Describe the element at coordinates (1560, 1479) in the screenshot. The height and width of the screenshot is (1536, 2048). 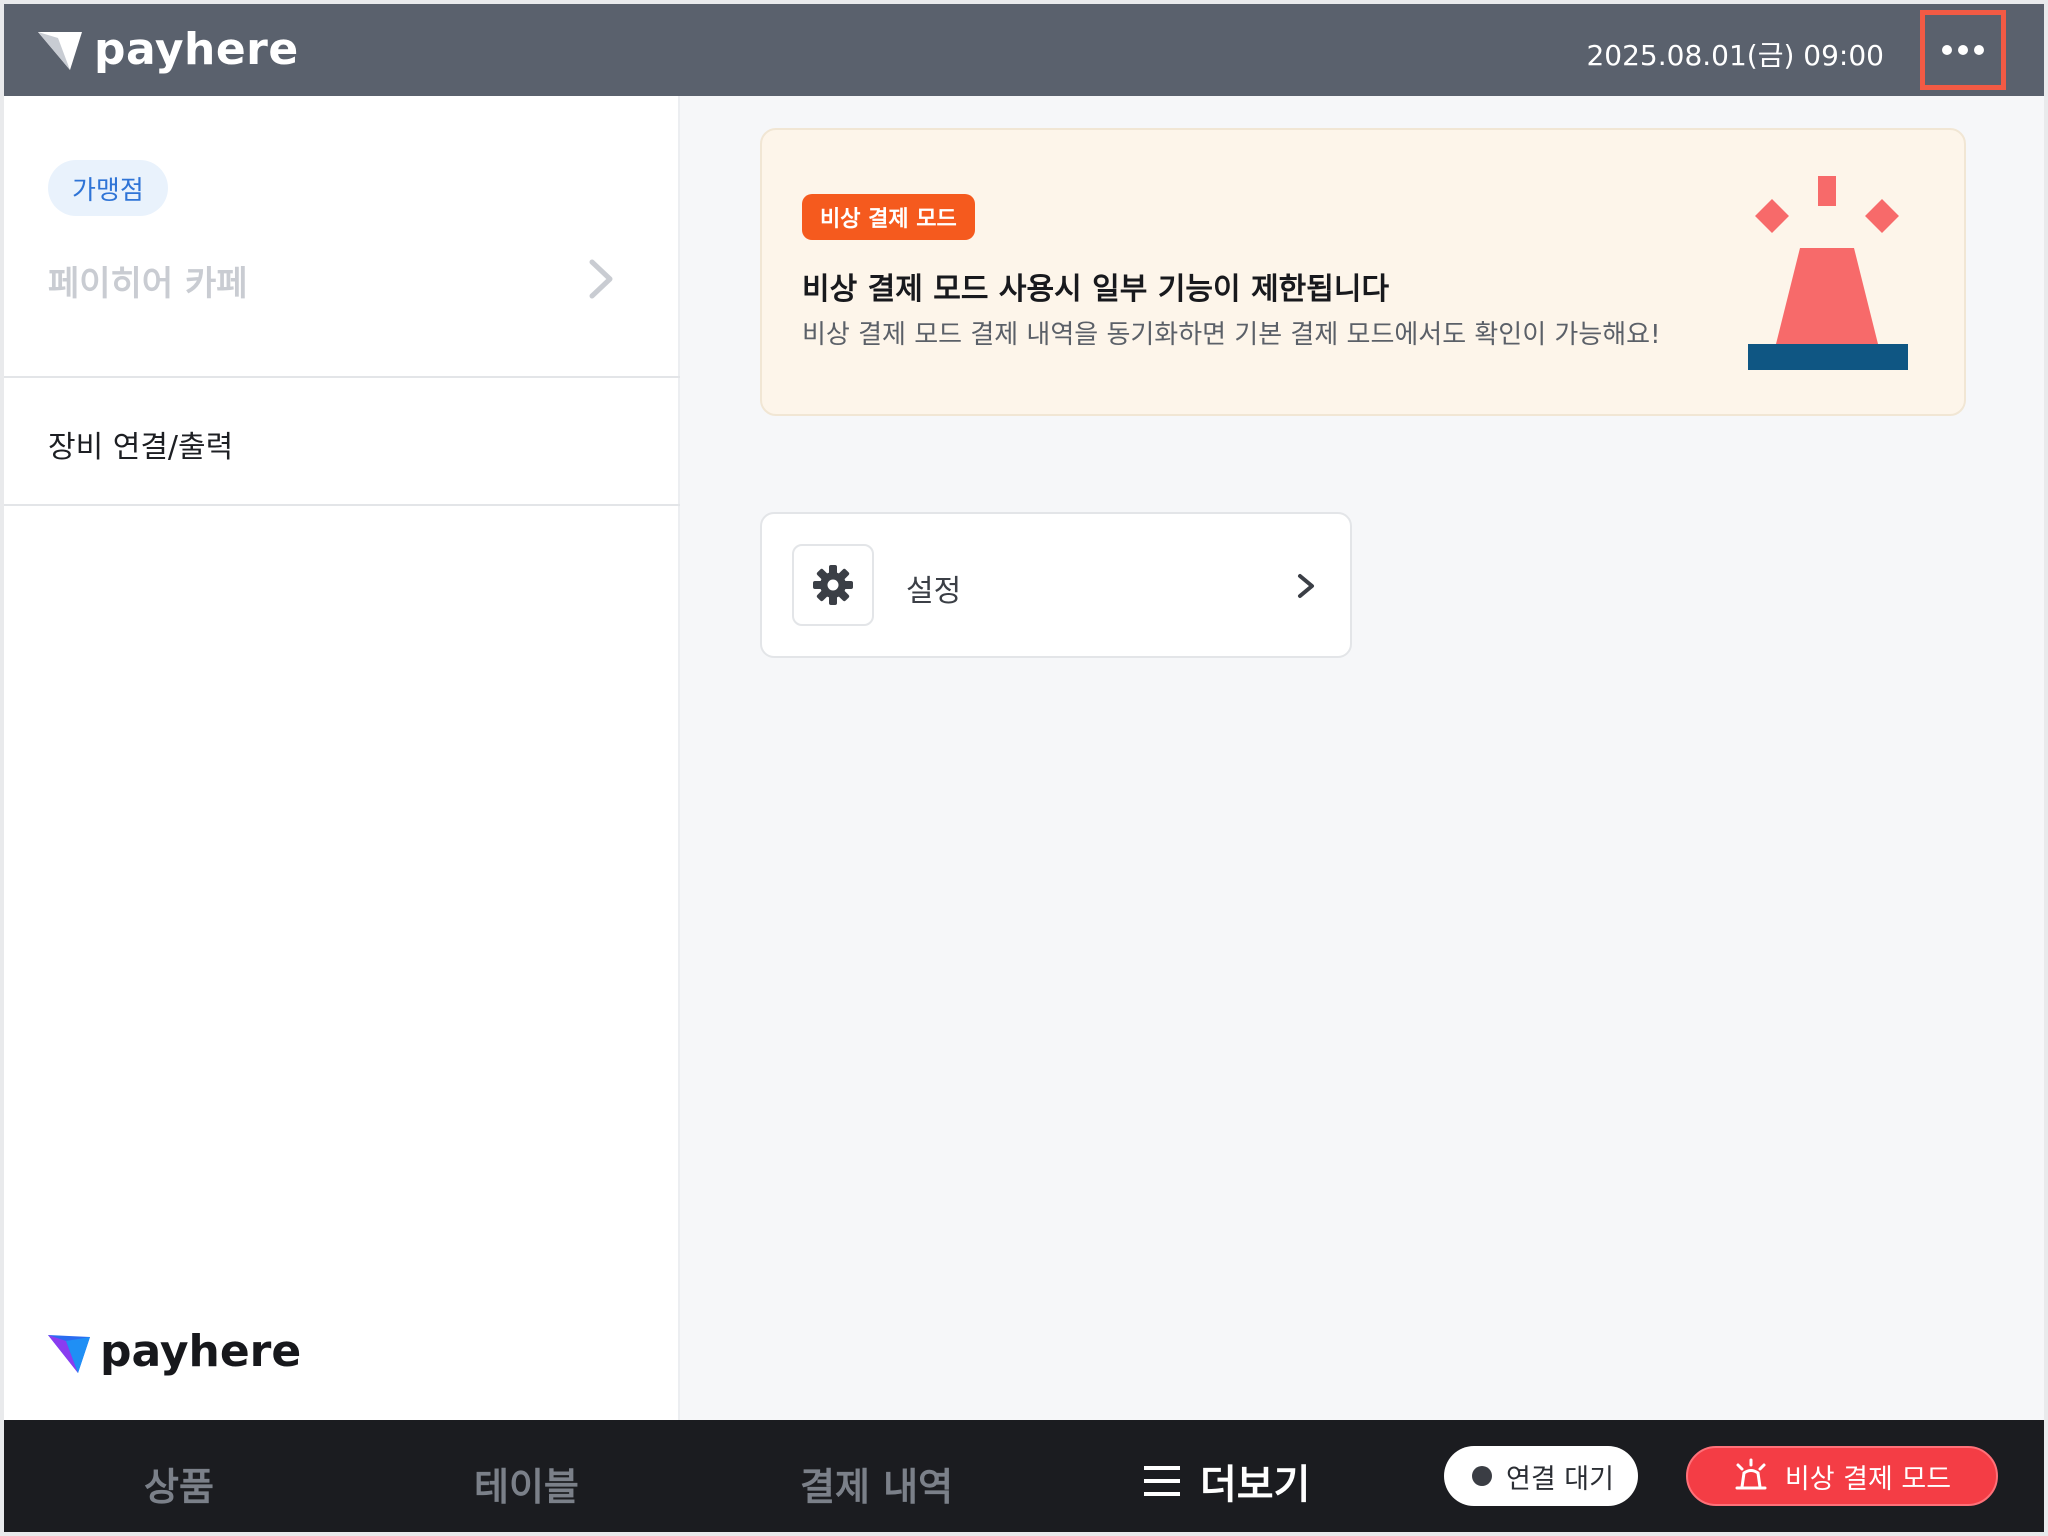
I see `connection-status-label: 연결 대기` at that location.